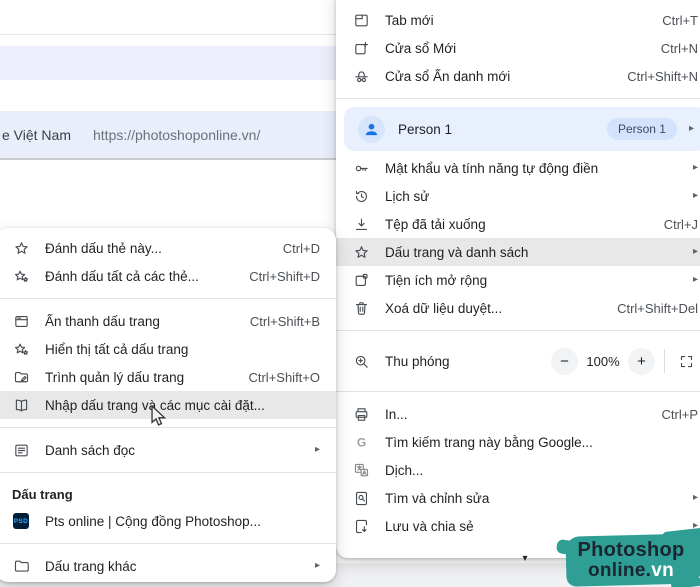  I want to click on omnibox, so click(172, 63).